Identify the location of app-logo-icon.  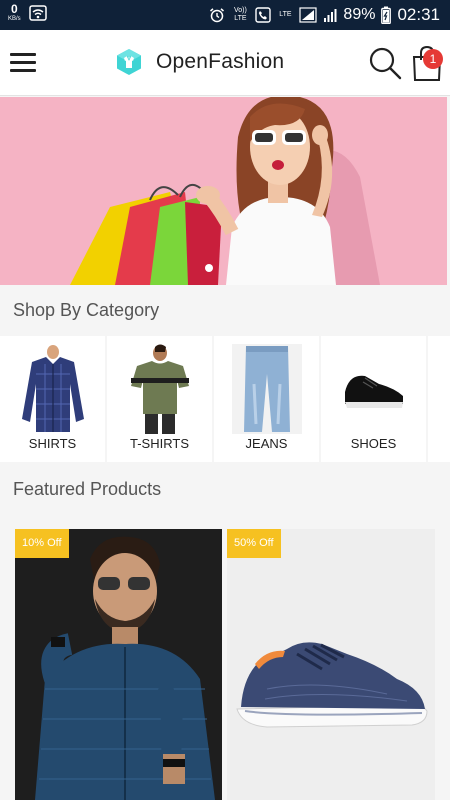
(129, 62).